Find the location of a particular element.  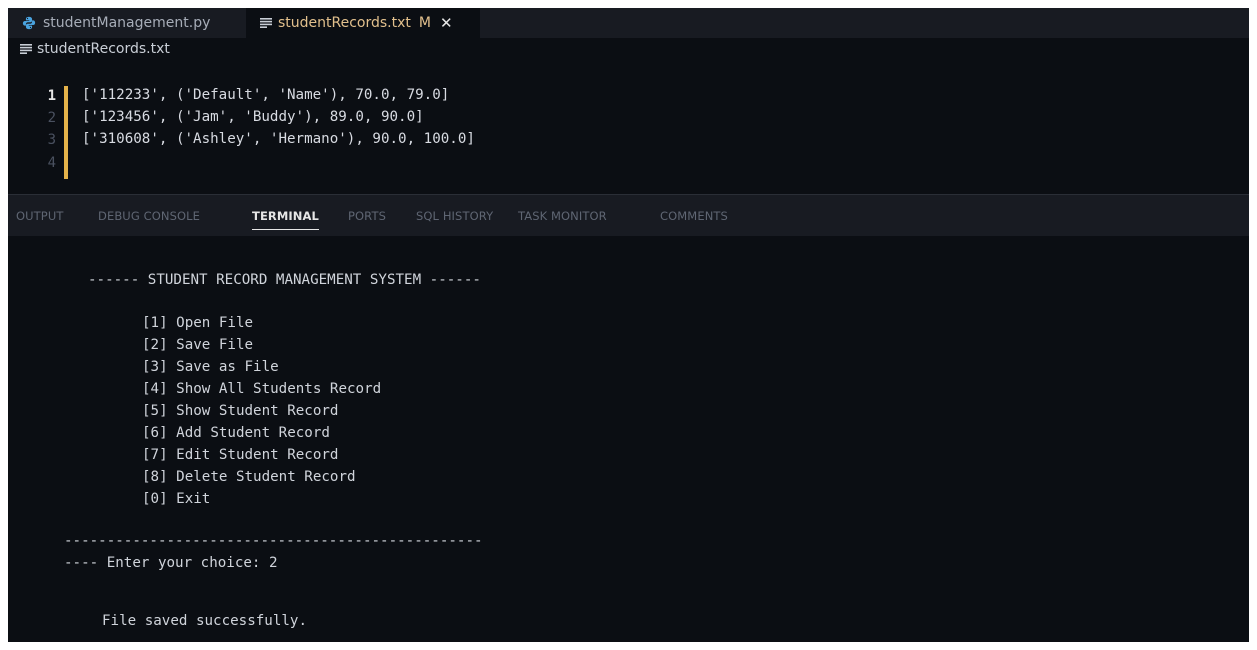

python-icon is located at coordinates (29, 23).